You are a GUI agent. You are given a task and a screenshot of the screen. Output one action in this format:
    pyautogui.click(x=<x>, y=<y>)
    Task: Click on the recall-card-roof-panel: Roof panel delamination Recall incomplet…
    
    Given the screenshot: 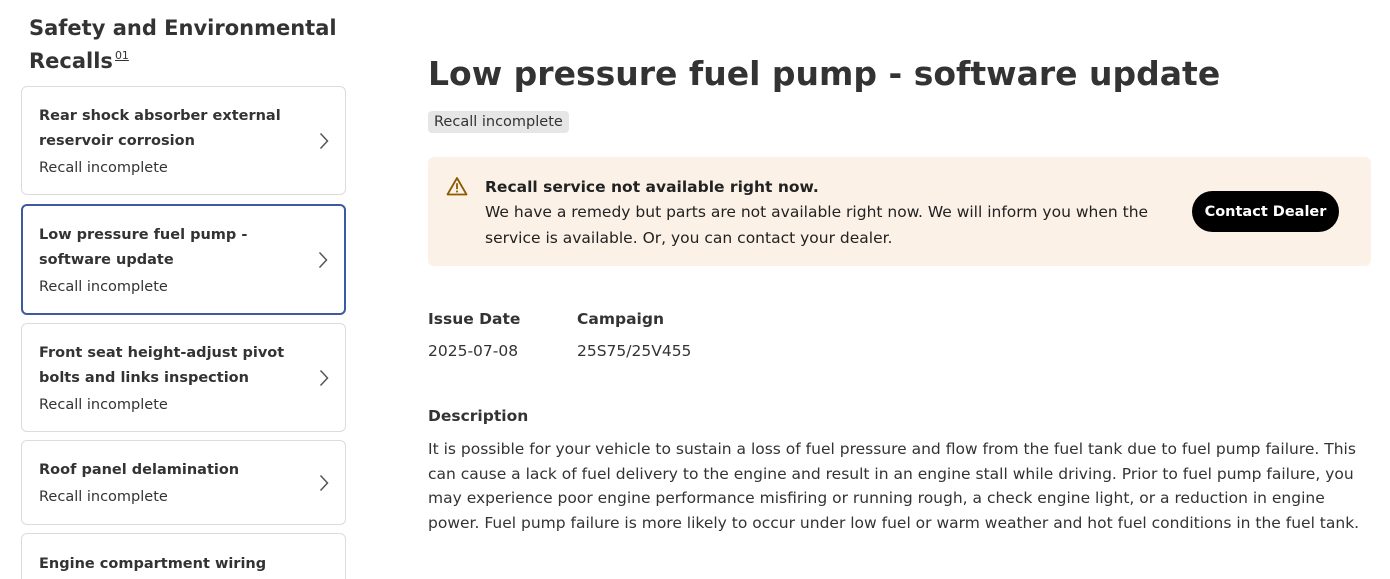 What is the action you would take?
    pyautogui.click(x=183, y=482)
    